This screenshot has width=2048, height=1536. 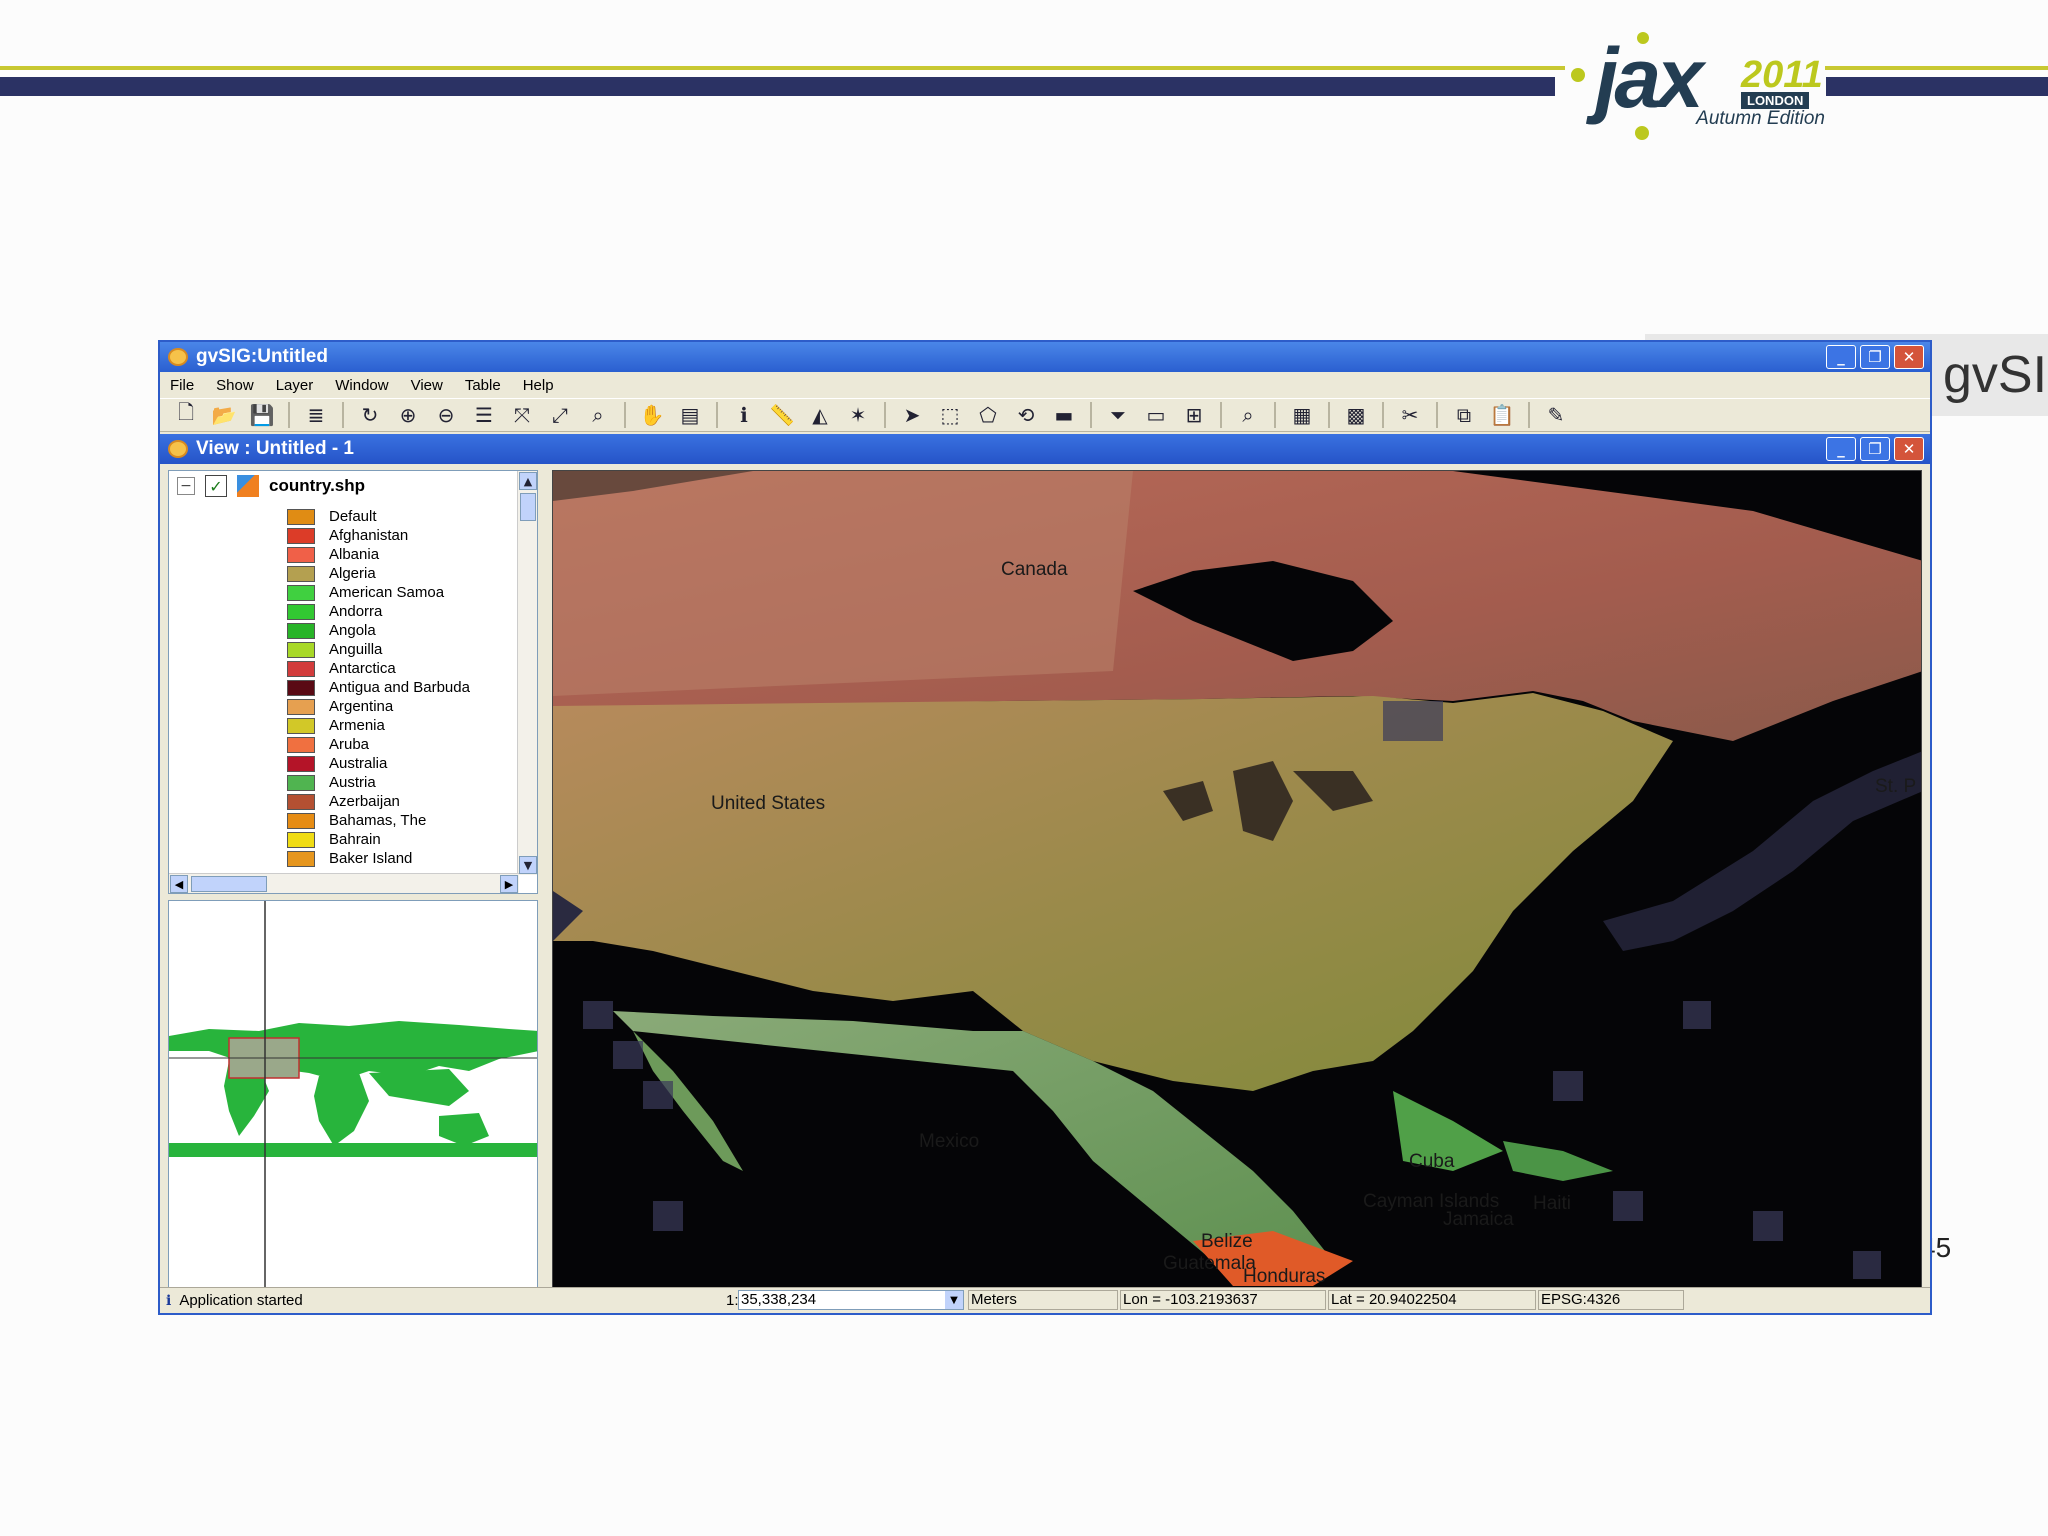 I want to click on legend-item: Angola, so click(x=378, y=630).